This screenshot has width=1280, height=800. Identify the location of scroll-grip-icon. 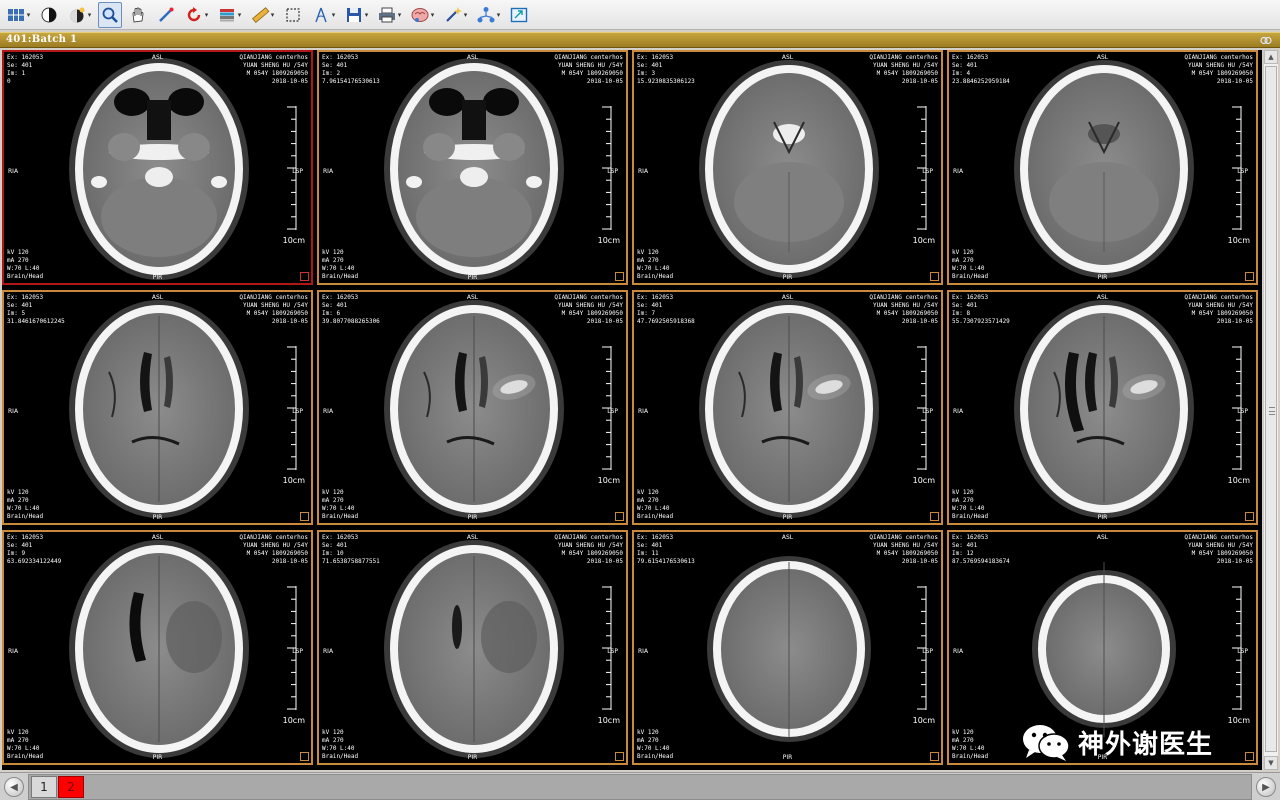
(1272, 411).